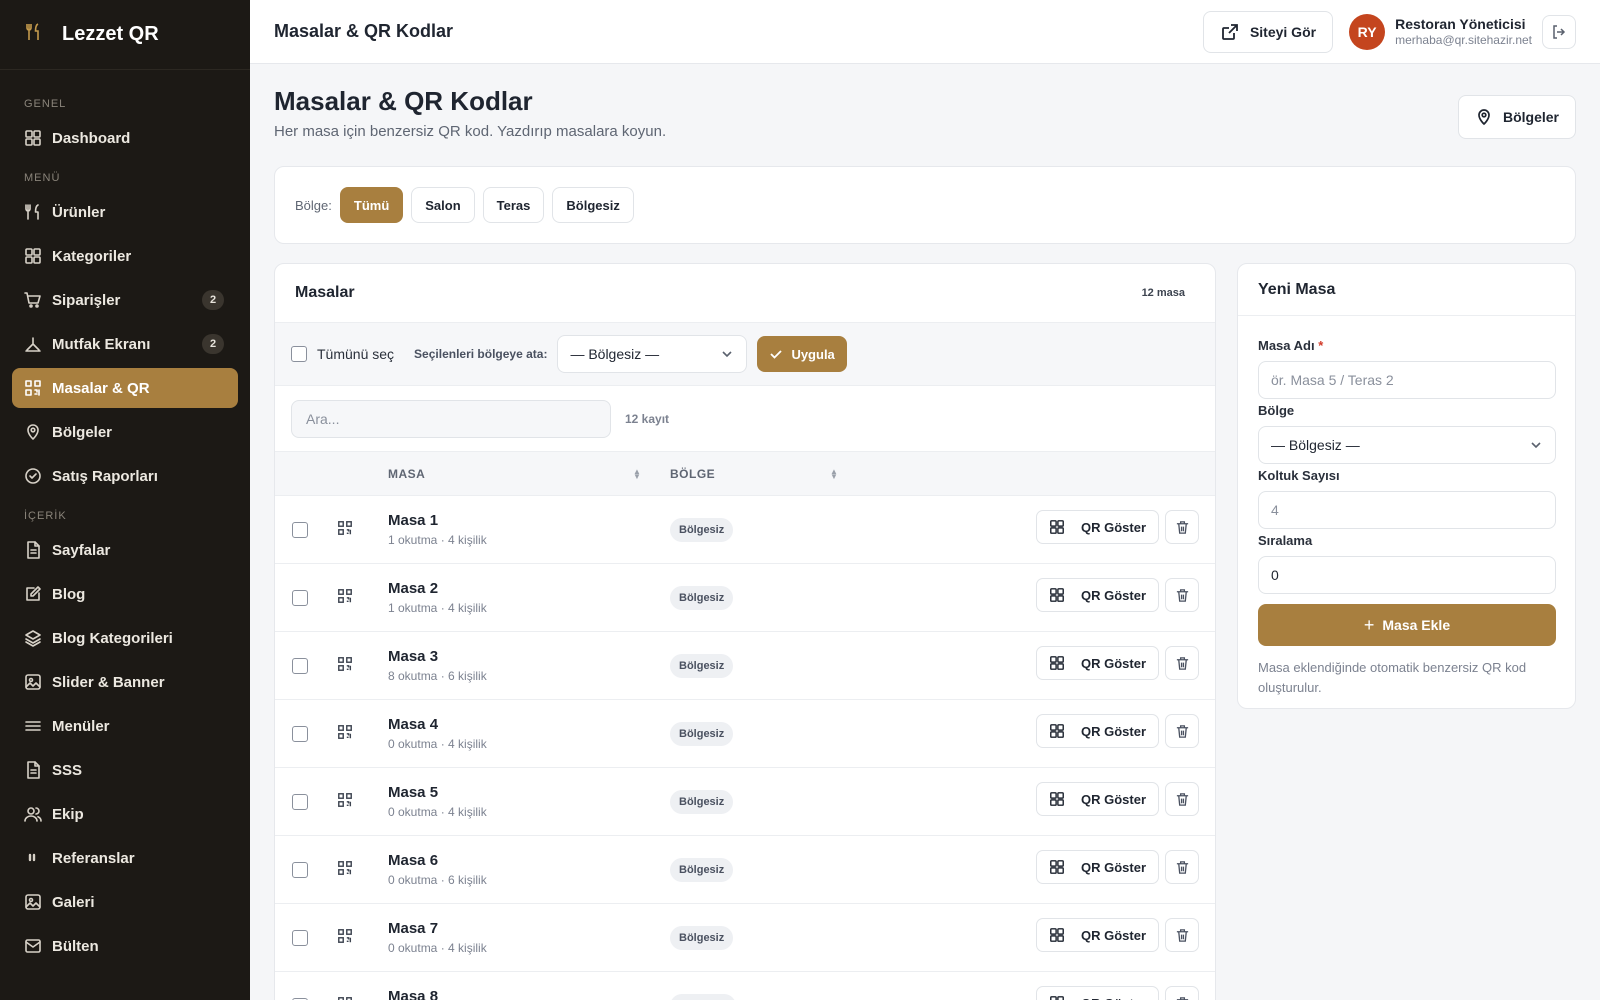 This screenshot has width=1600, height=1000. What do you see at coordinates (1369, 624) in the screenshot?
I see `plus-icon: +` at bounding box center [1369, 624].